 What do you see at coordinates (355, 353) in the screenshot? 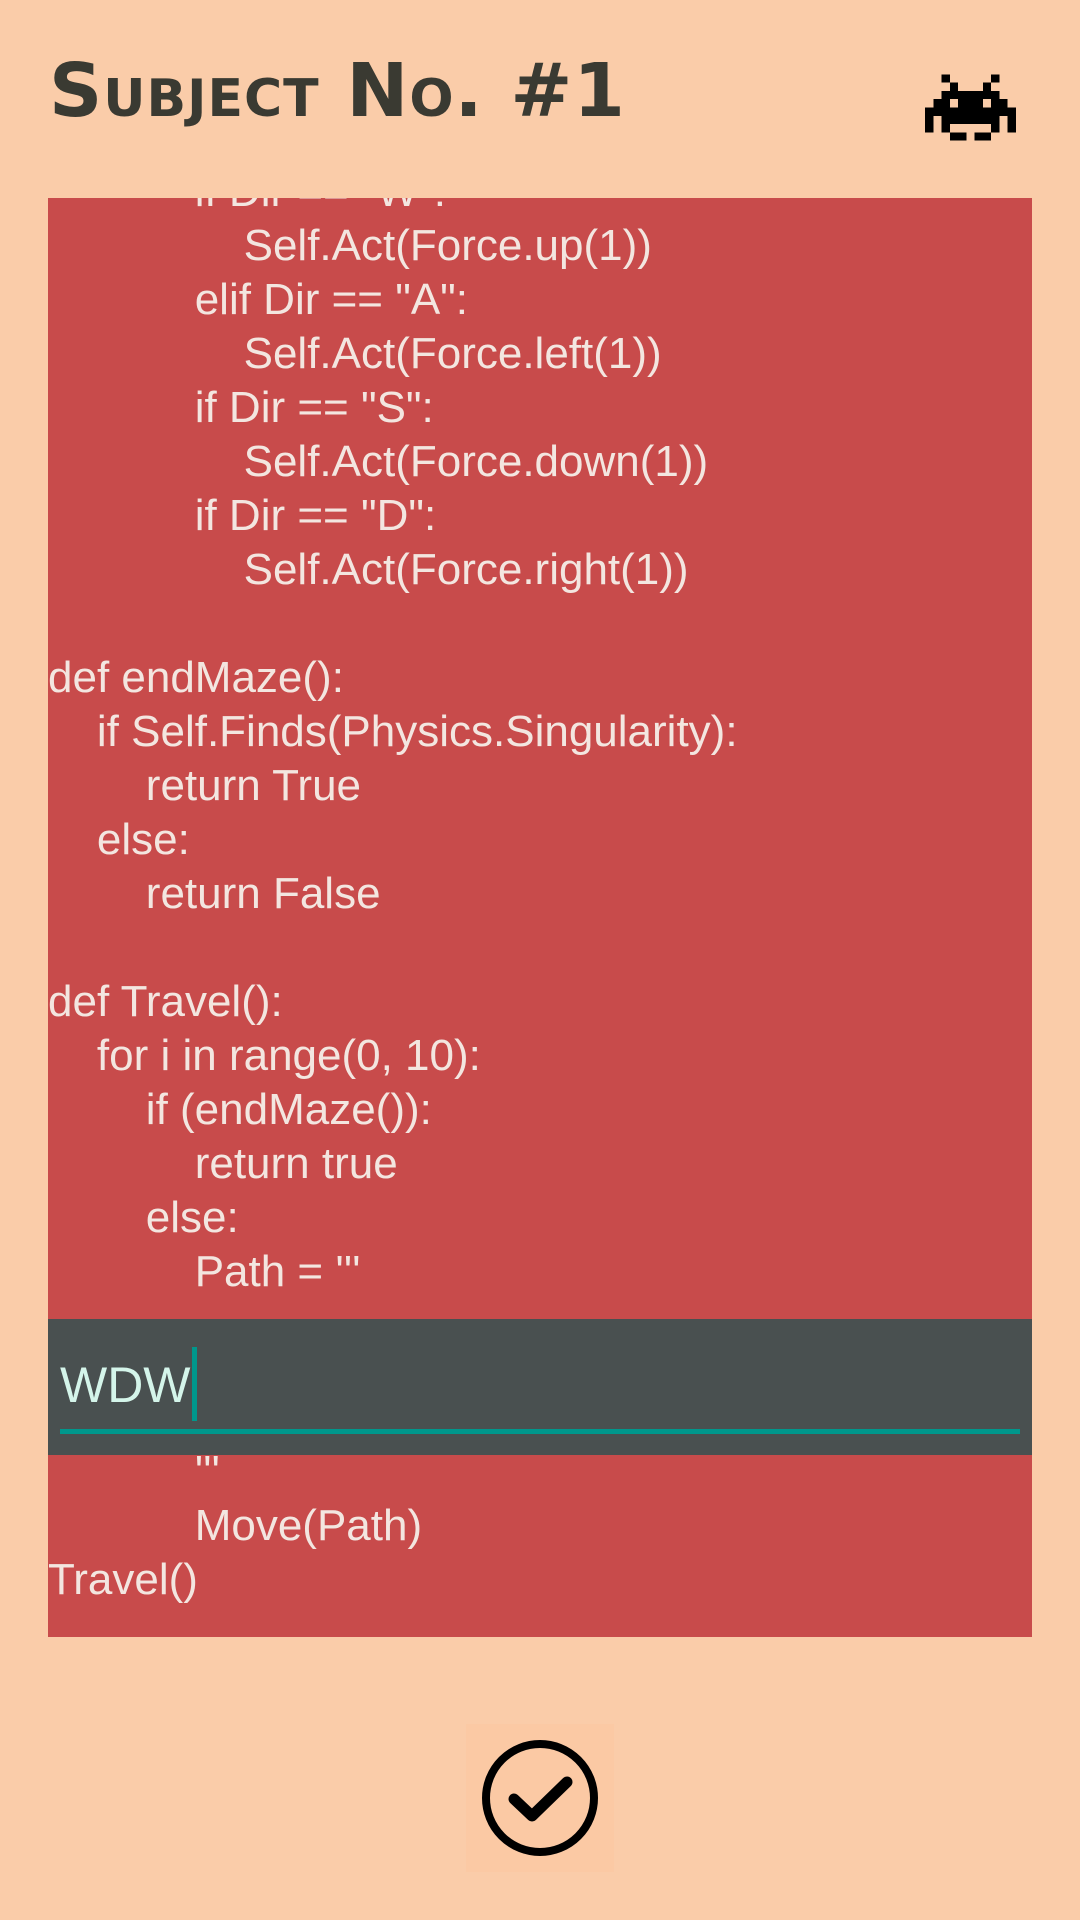
I see `code-line: Self.Act(Force.left(1))` at bounding box center [355, 353].